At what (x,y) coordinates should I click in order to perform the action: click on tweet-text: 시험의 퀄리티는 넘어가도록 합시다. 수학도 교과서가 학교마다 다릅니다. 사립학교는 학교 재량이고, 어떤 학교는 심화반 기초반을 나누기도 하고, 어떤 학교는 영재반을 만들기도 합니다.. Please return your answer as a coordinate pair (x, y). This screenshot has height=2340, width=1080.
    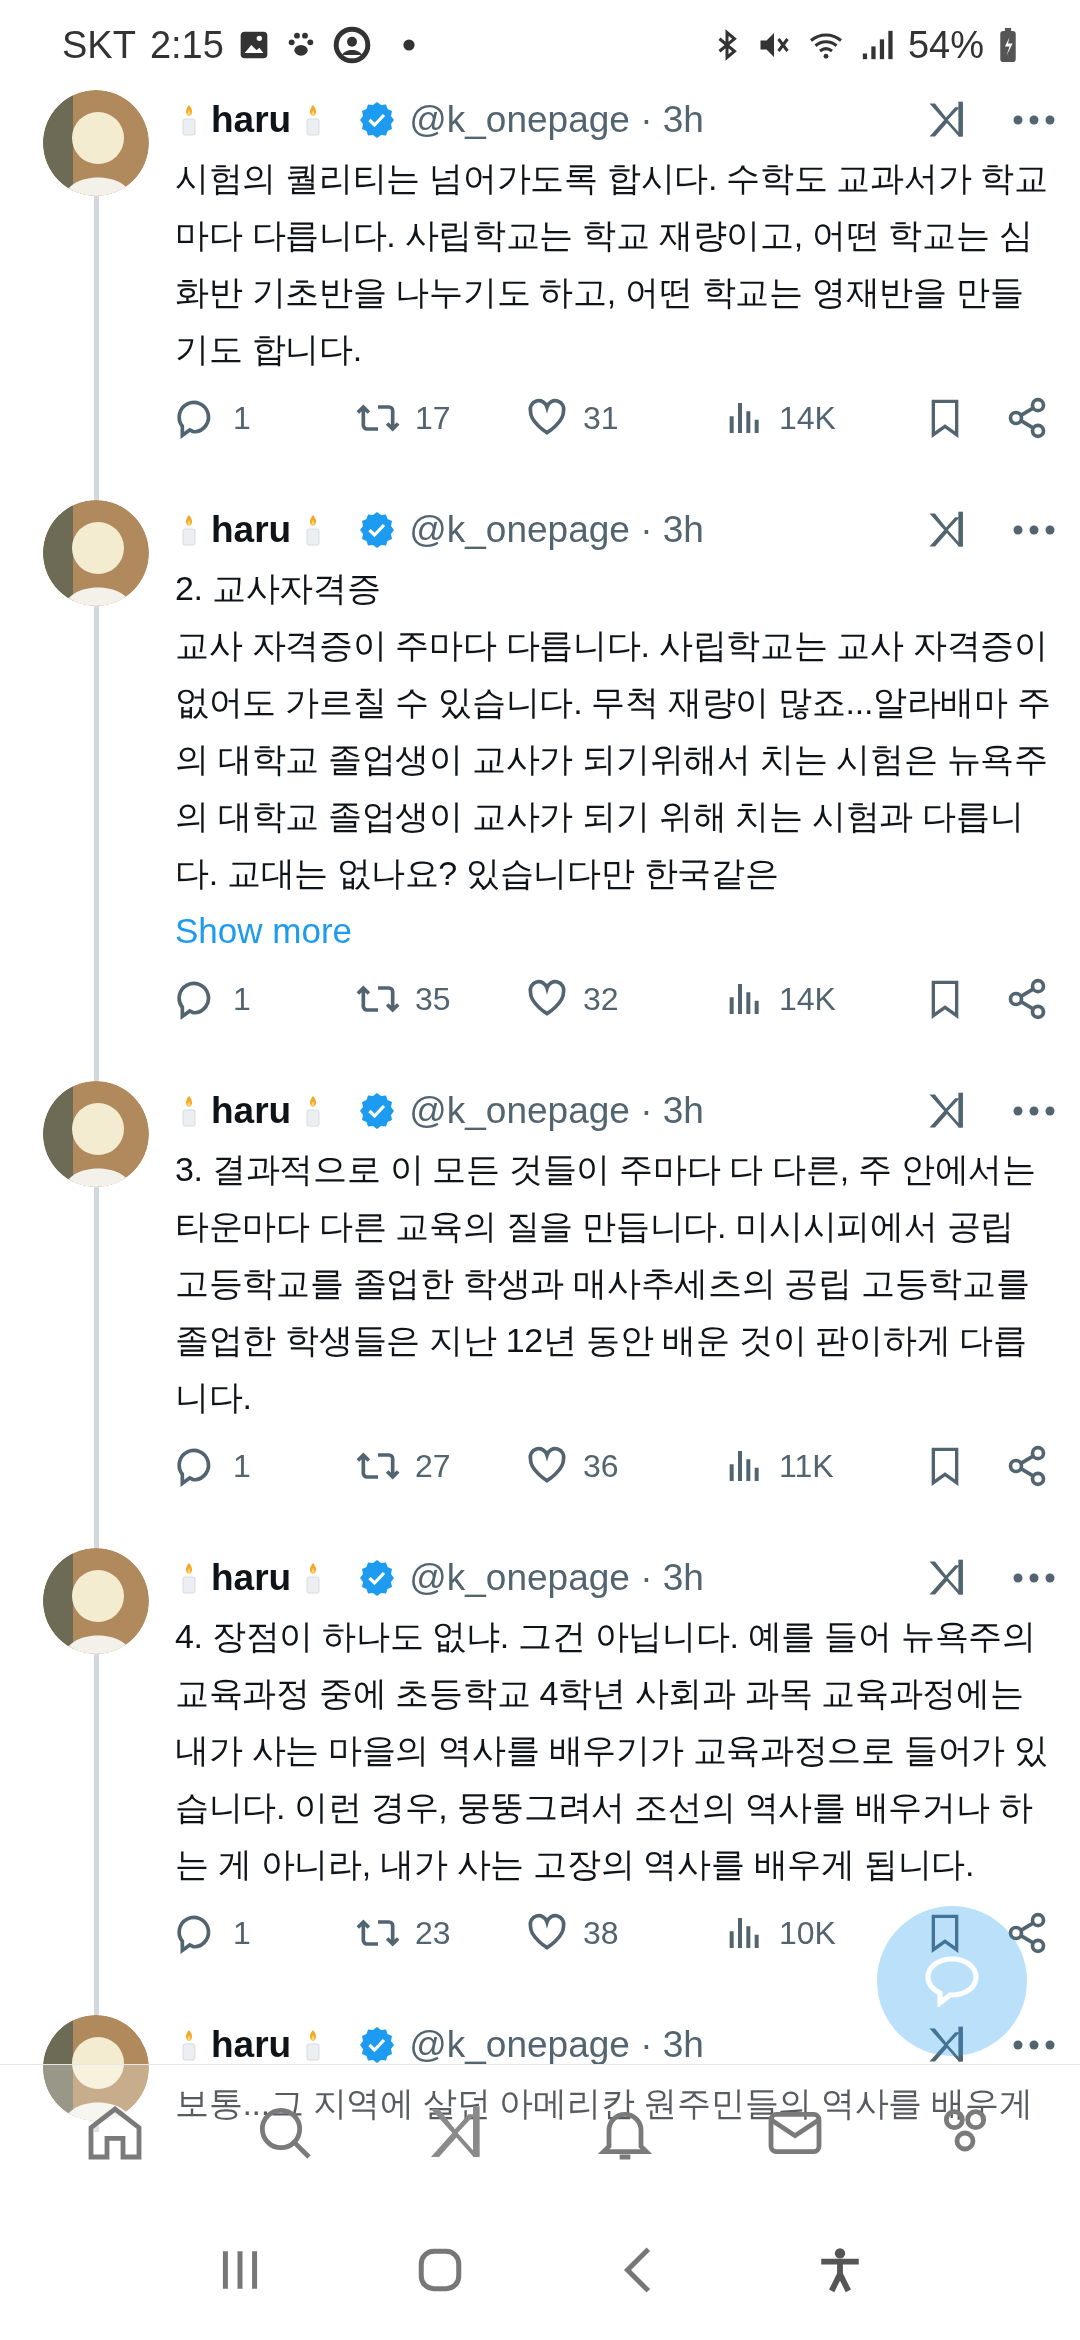
    Looking at the image, I should click on (612, 264).